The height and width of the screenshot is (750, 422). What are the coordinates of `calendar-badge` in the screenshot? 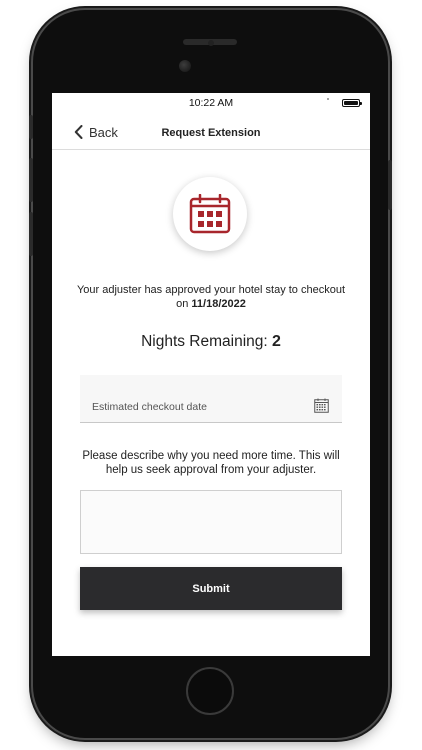 It's located at (210, 214).